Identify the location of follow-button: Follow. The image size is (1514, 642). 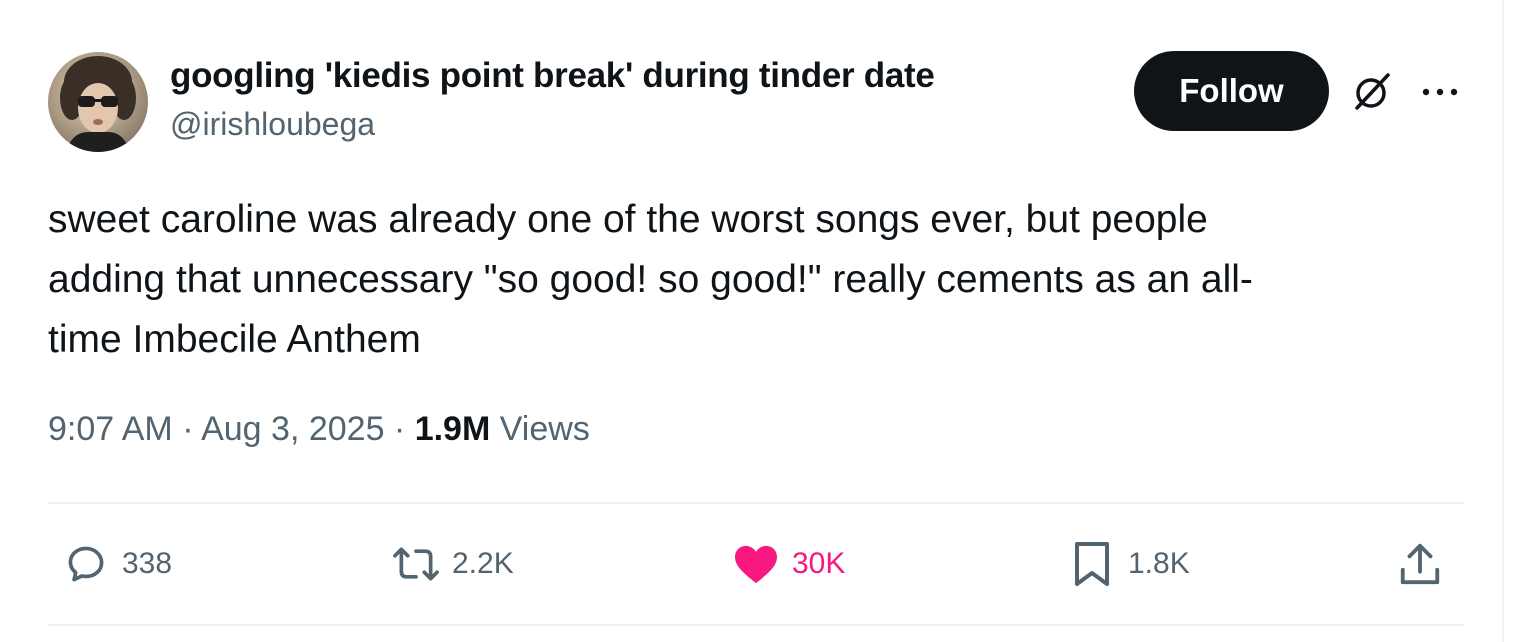
(1231, 91).